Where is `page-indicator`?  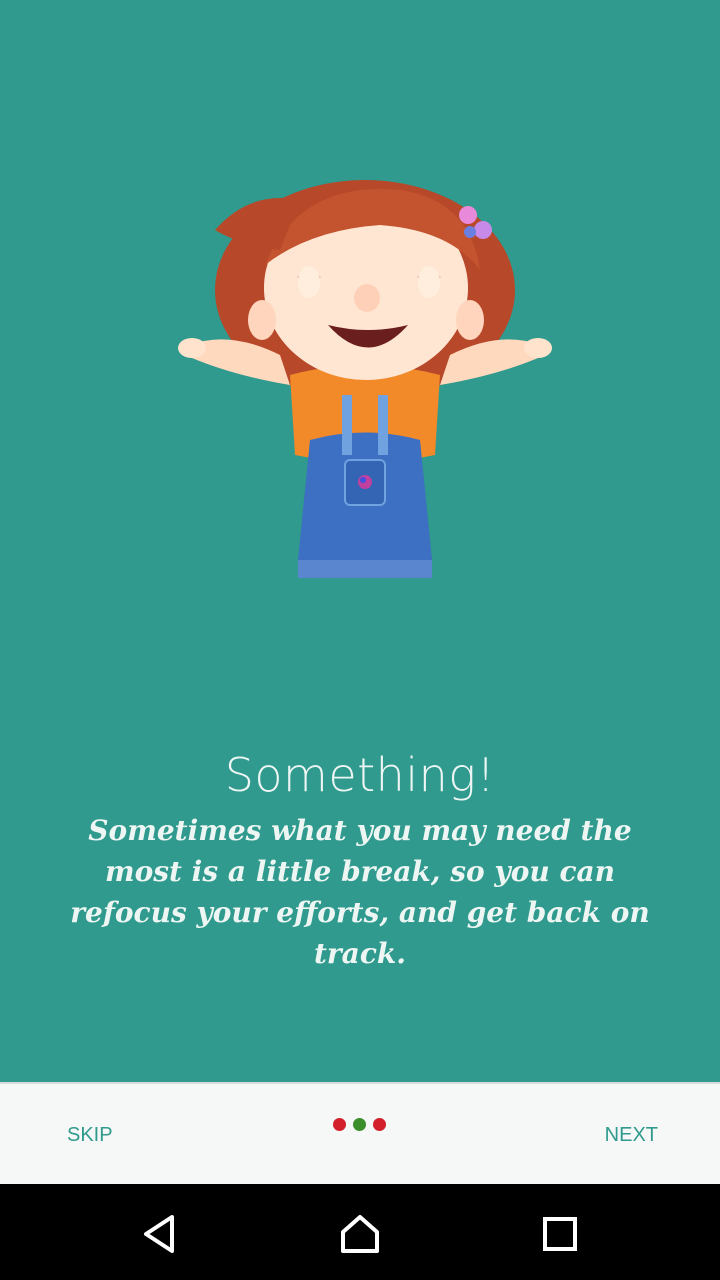 page-indicator is located at coordinates (363, 1125).